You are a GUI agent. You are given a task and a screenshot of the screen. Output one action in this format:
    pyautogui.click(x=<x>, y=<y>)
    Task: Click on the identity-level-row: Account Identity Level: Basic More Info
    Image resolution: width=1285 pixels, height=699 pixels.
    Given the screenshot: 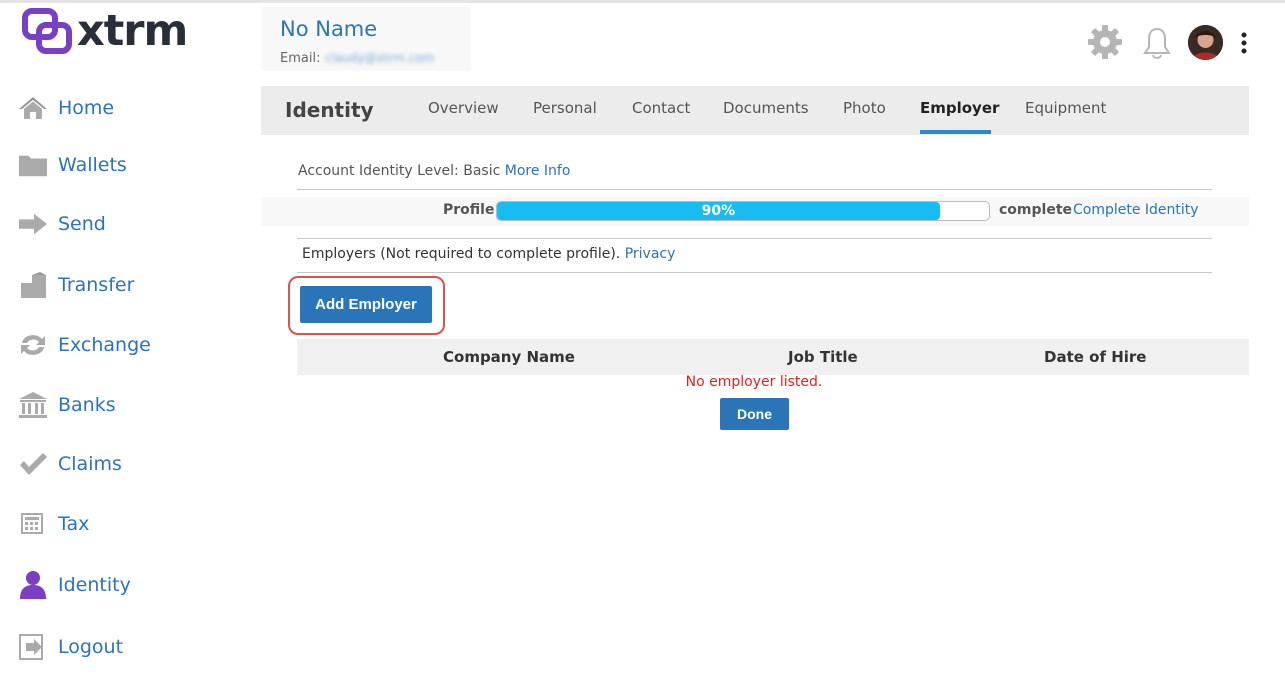 What is the action you would take?
    pyautogui.click(x=434, y=171)
    